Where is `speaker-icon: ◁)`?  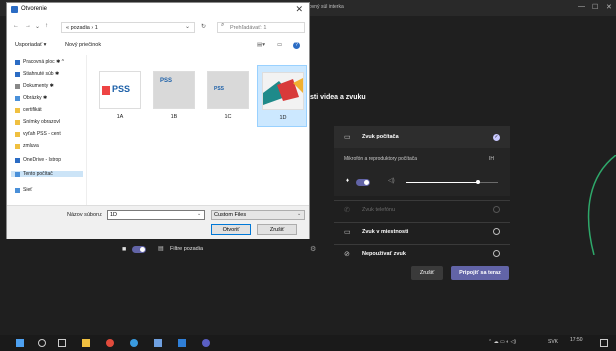 speaker-icon: ◁) is located at coordinates (391, 181).